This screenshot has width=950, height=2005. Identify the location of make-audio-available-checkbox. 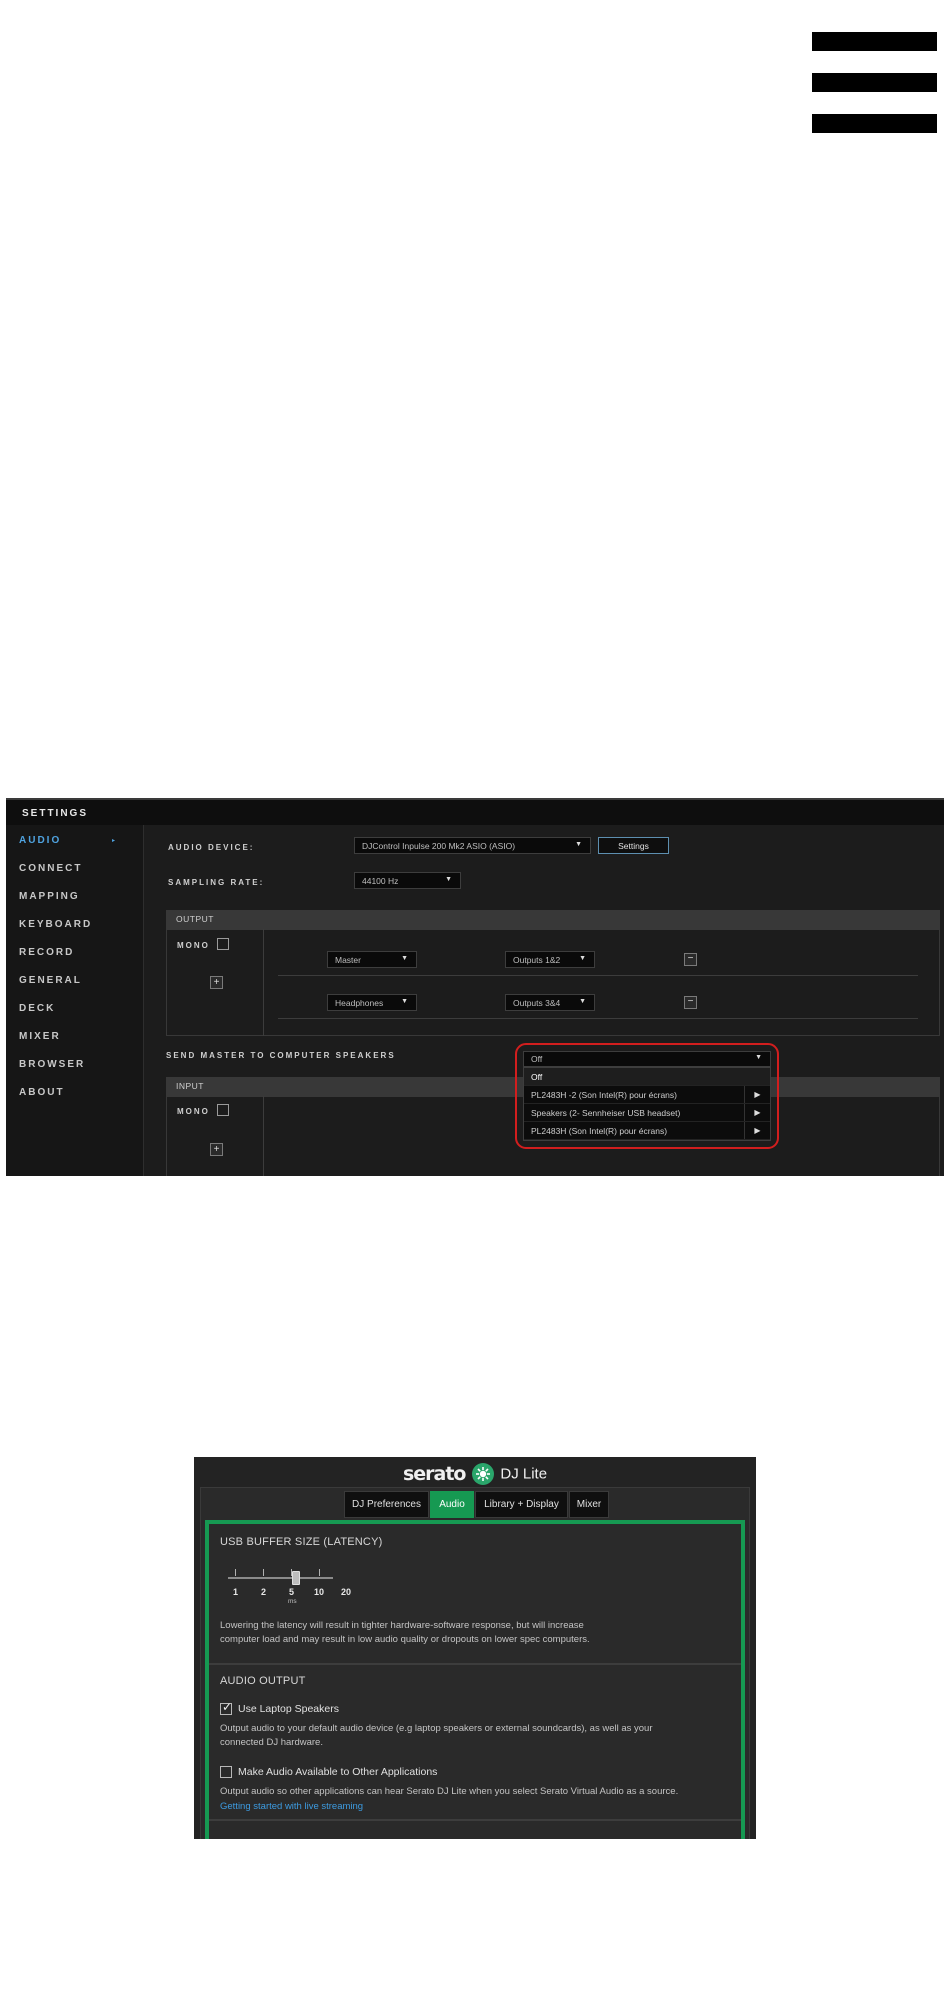
(226, 1772).